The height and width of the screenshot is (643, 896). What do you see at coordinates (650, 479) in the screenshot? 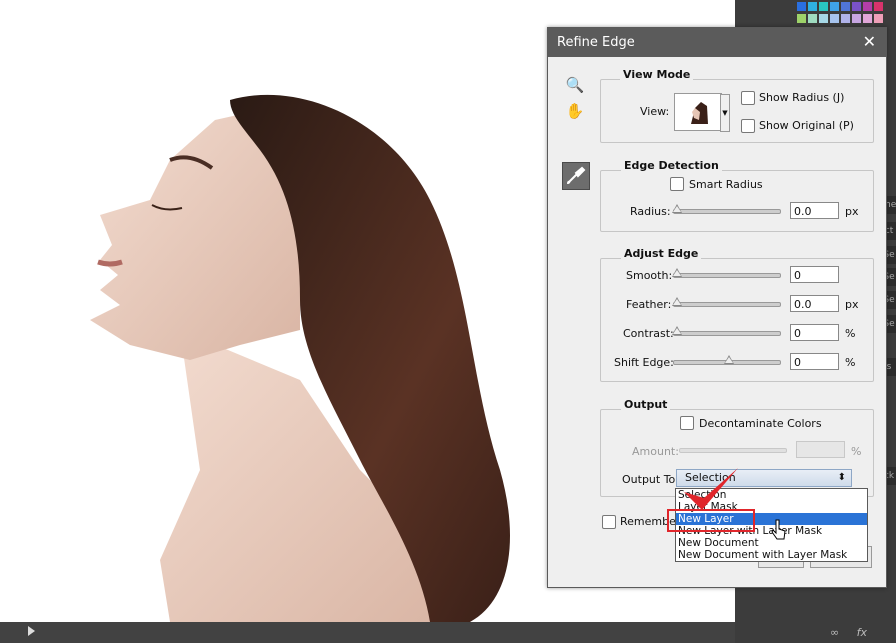
I see `output-to-label: Output To:` at bounding box center [650, 479].